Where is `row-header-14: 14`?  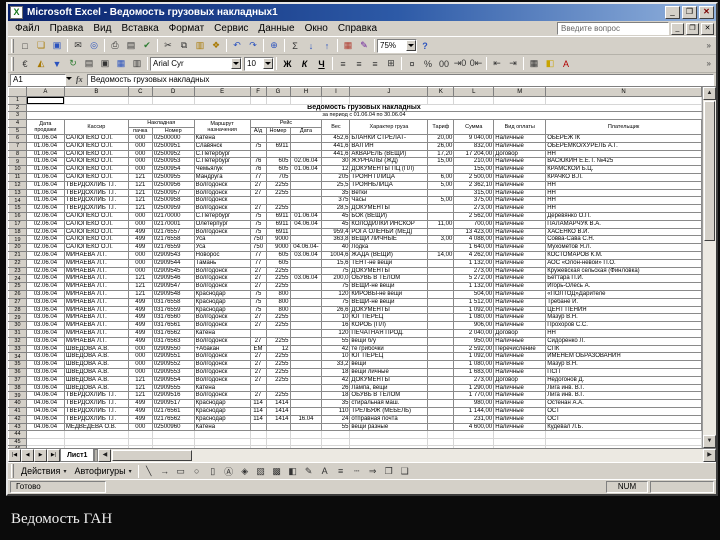 row-header-14: 14 is located at coordinates (17, 201).